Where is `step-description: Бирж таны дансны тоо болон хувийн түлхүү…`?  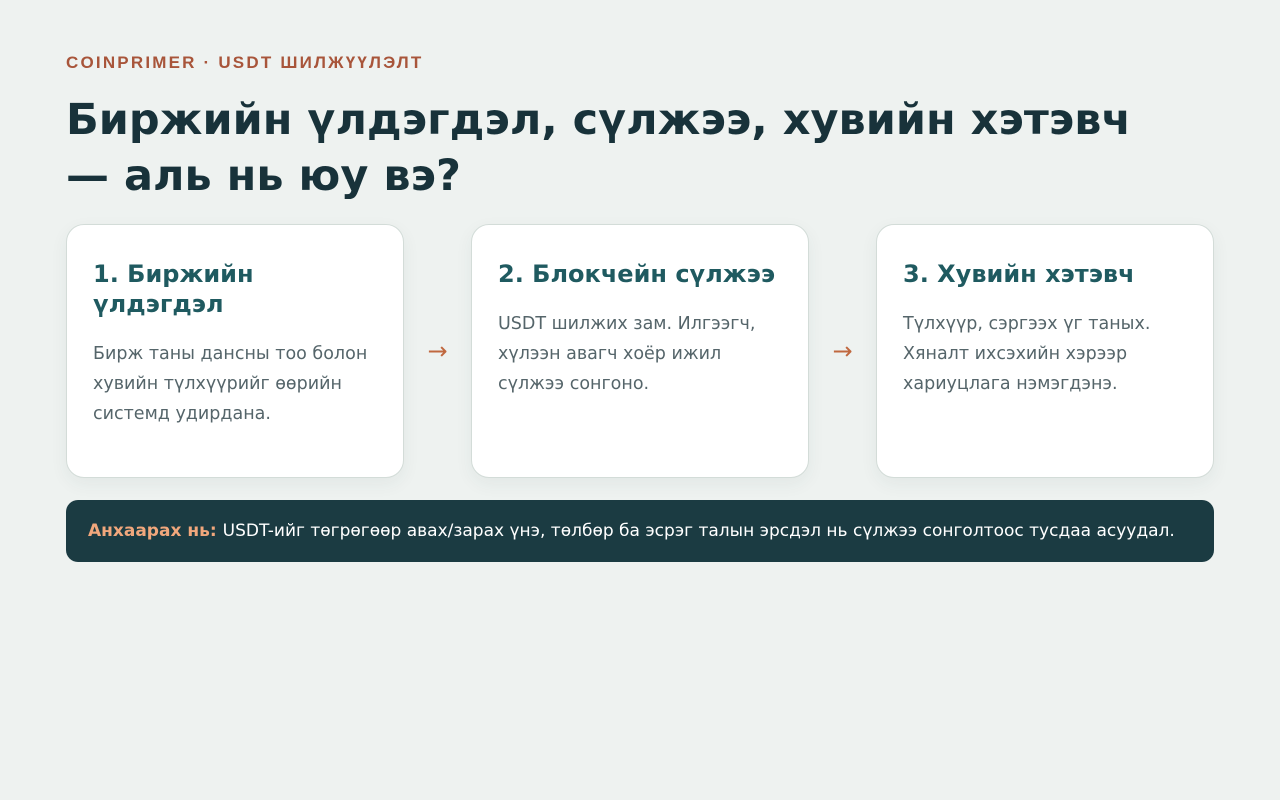
step-description: Бирж таны дансны тоо болон хувийн түлхүү… is located at coordinates (230, 384).